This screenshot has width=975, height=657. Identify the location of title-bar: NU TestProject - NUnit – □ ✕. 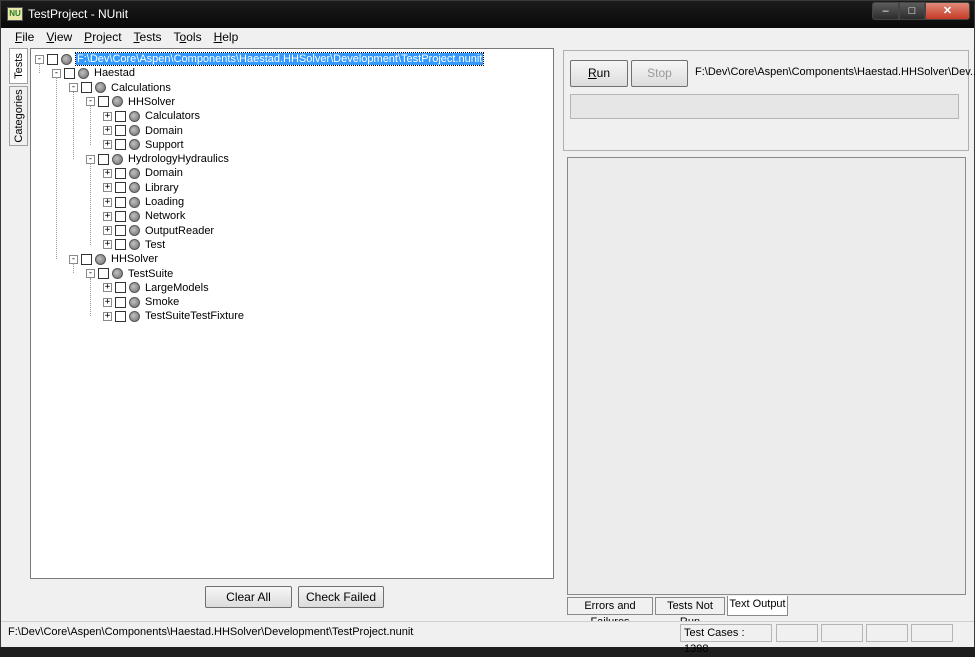
(487, 14).